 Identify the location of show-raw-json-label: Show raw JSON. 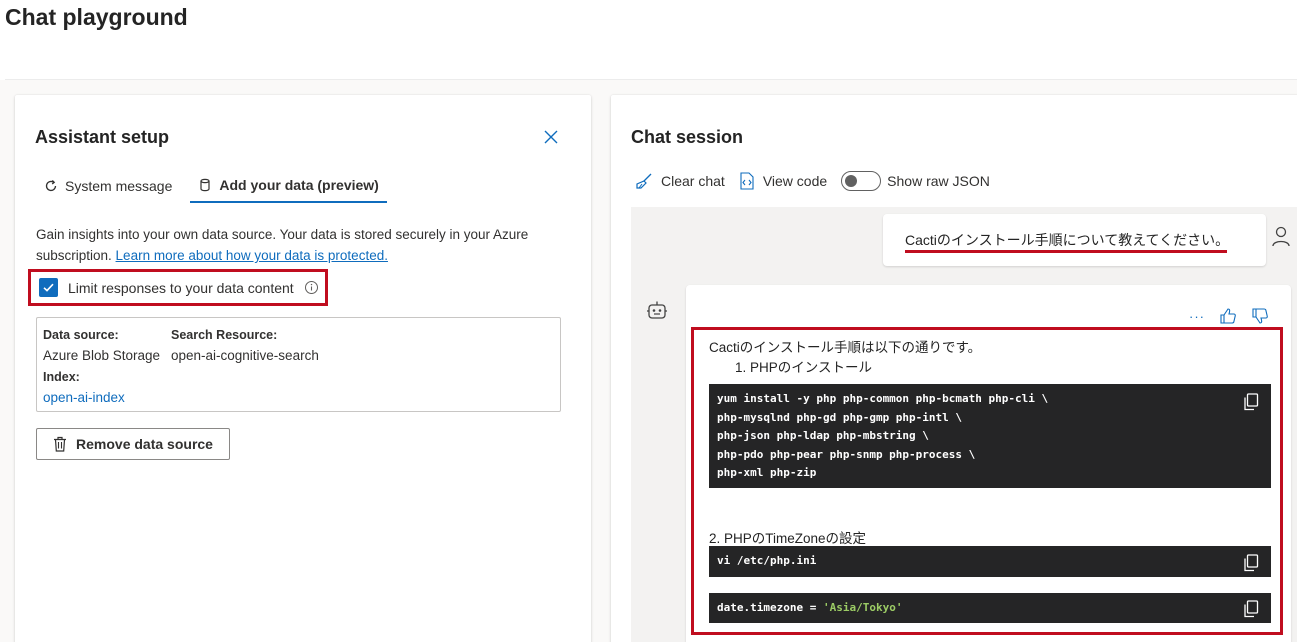
(938, 181).